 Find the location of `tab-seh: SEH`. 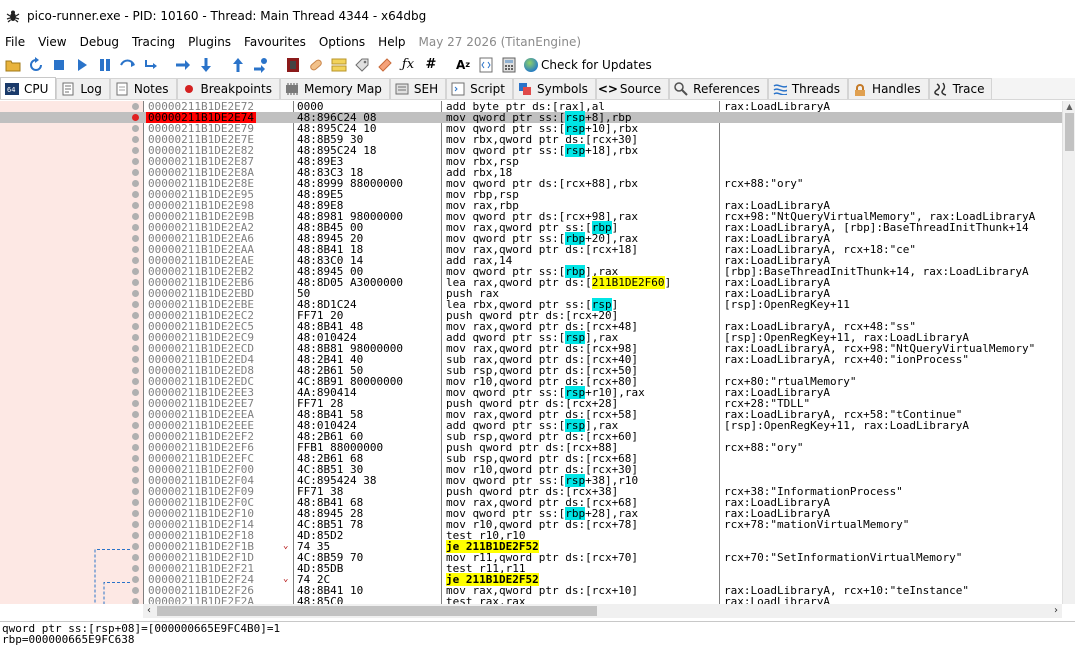

tab-seh: SEH is located at coordinates (418, 88).